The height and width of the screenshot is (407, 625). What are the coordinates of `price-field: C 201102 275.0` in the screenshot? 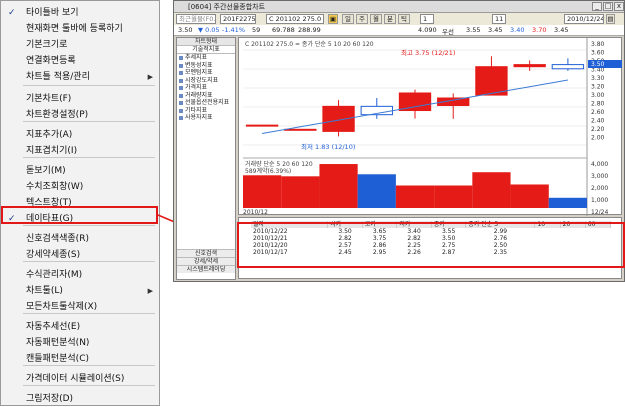 It's located at (295, 19).